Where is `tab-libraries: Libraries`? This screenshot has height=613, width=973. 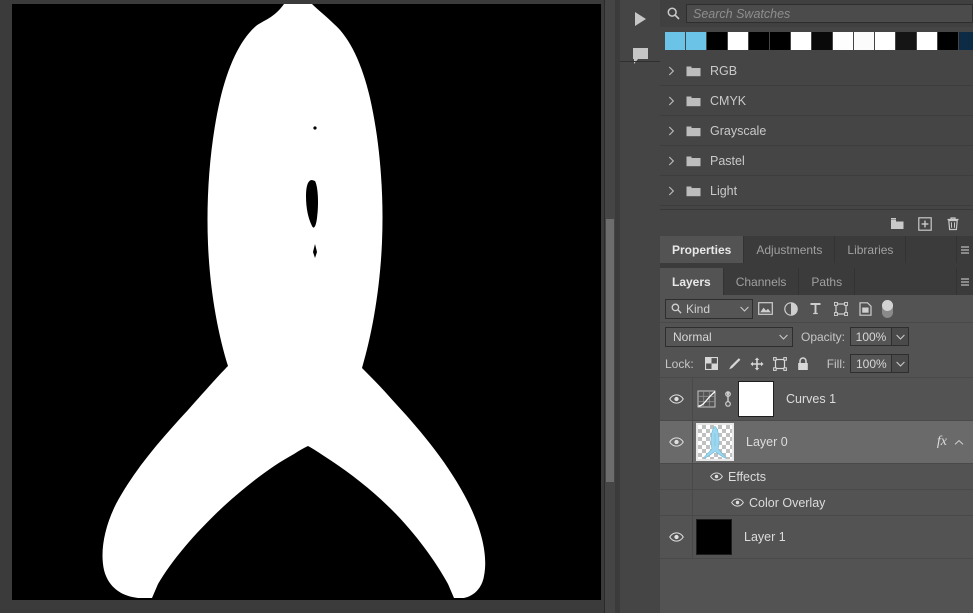
tab-libraries: Libraries is located at coordinates (871, 249).